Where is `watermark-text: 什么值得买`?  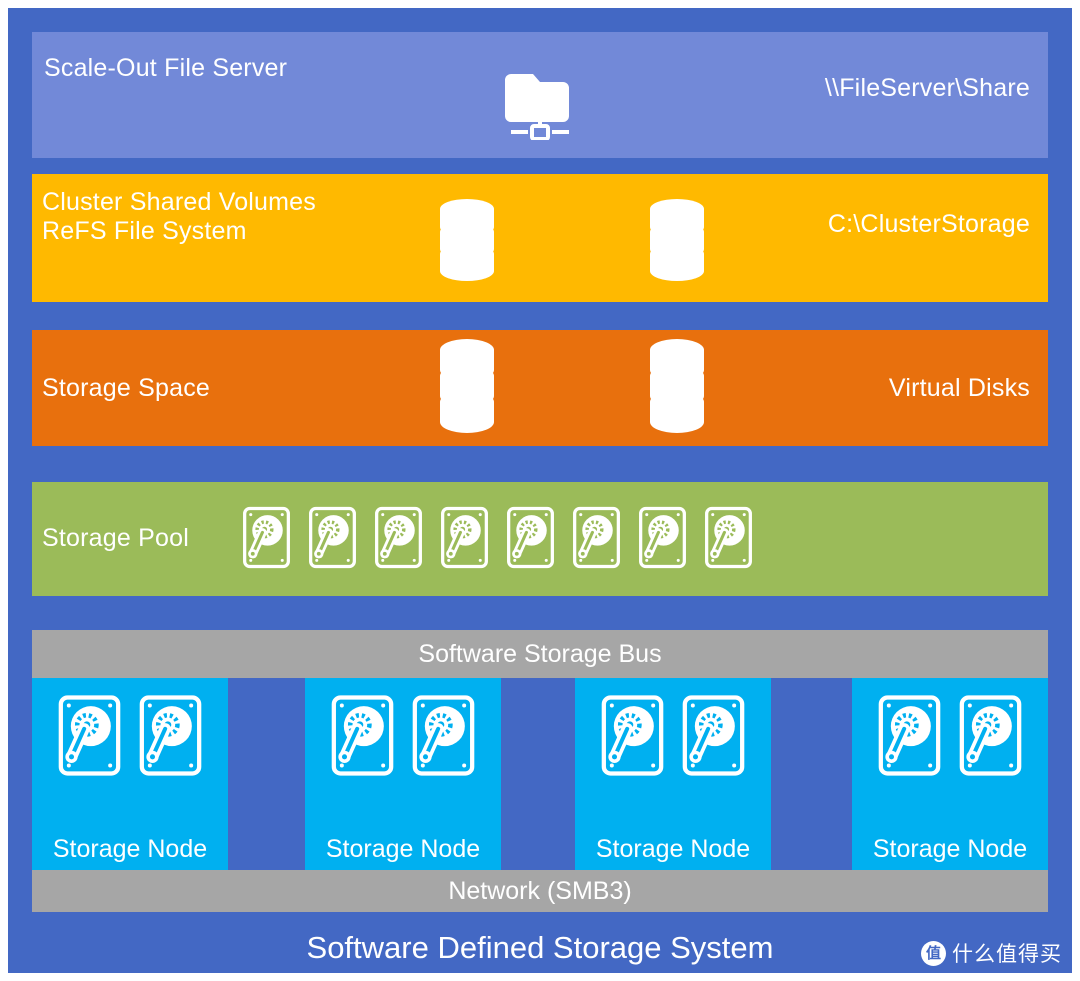 watermark-text: 什么值得买 is located at coordinates (1007, 954).